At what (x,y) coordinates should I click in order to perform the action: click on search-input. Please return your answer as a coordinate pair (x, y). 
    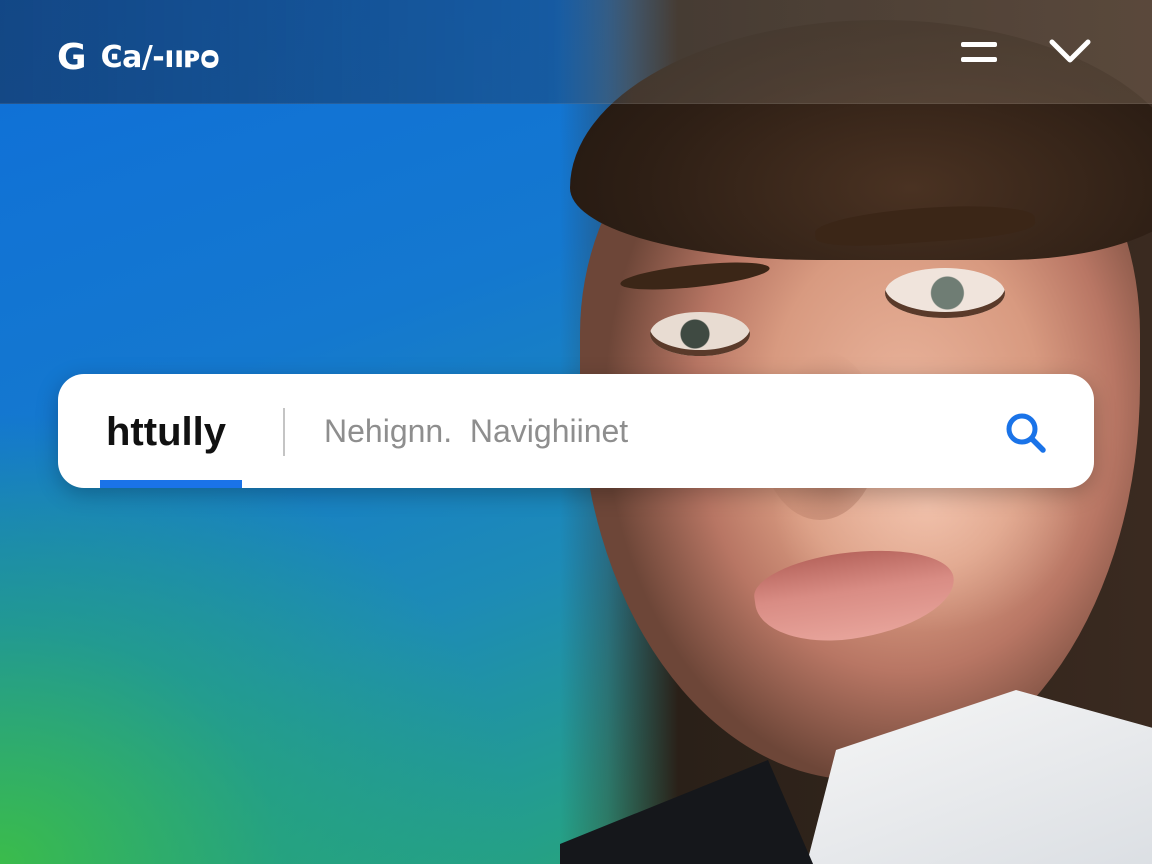
    Looking at the image, I should click on (654, 431).